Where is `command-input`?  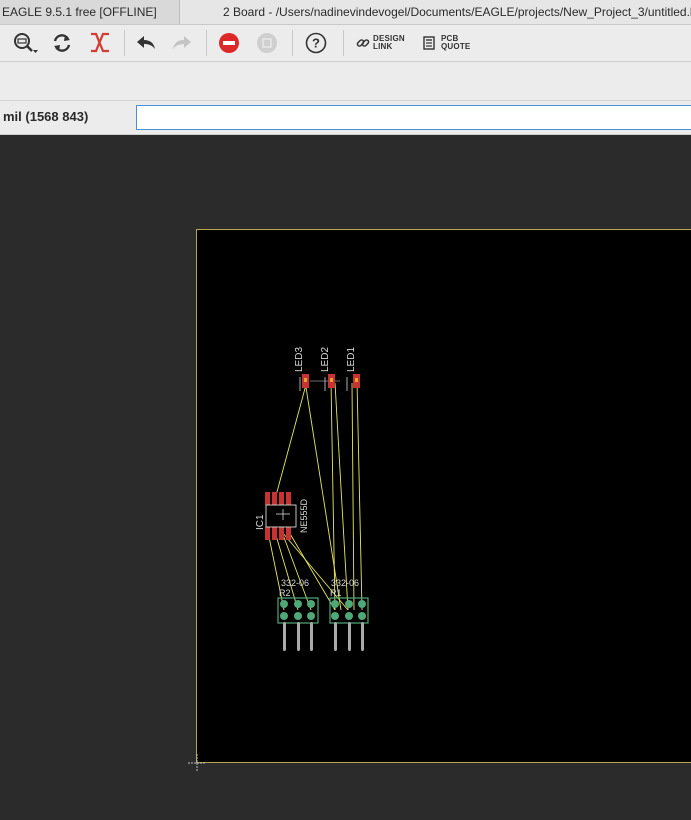 command-input is located at coordinates (413, 117).